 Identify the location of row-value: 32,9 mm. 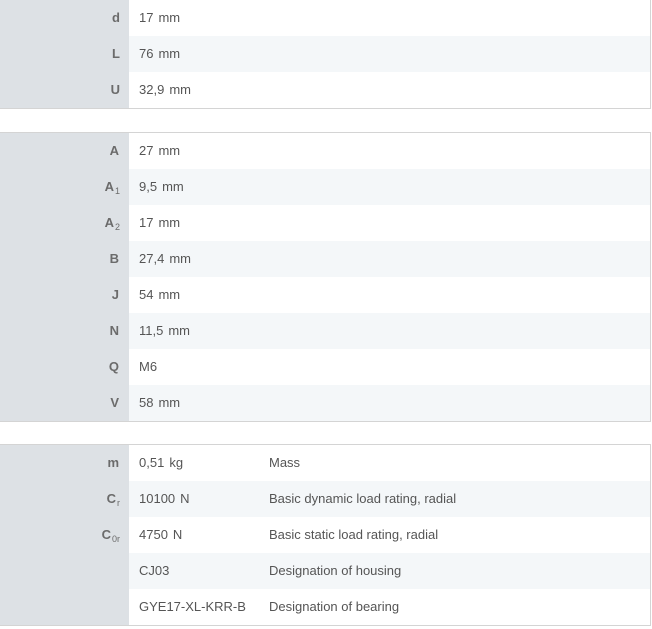
(165, 89).